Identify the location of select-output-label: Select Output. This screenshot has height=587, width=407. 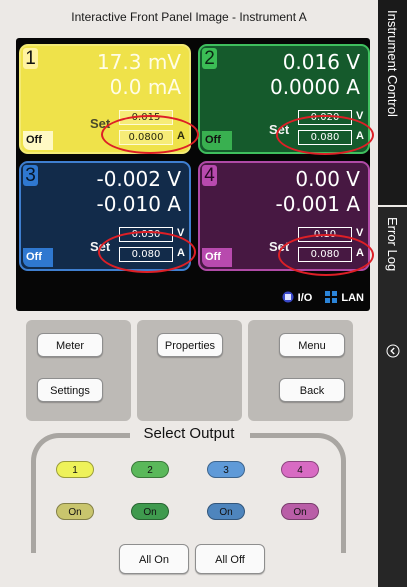
(189, 433).